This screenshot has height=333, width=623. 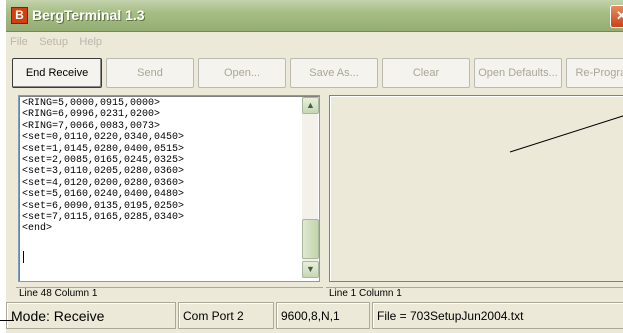 What do you see at coordinates (103, 172) in the screenshot?
I see `log-line: <set=3,0110,0205,0280,0360>` at bounding box center [103, 172].